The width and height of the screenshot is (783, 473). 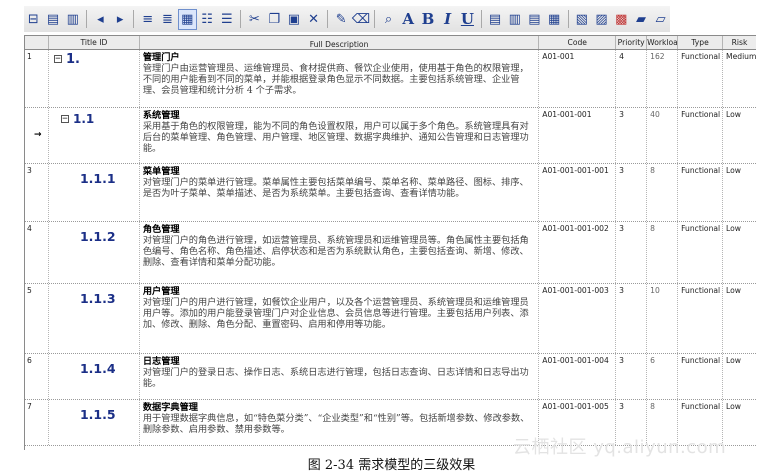 What do you see at coordinates (554, 19) in the screenshot?
I see `justify-button: ▦` at bounding box center [554, 19].